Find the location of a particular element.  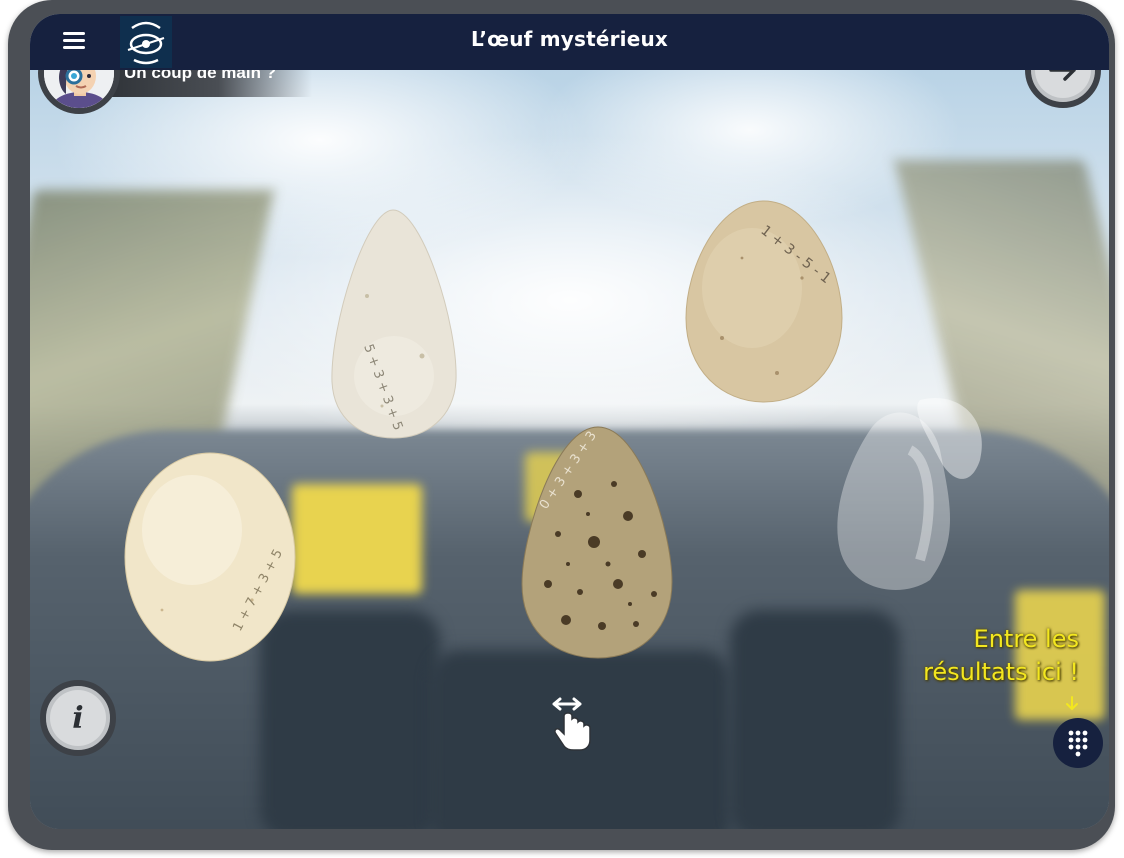

keypad-button is located at coordinates (1078, 743).